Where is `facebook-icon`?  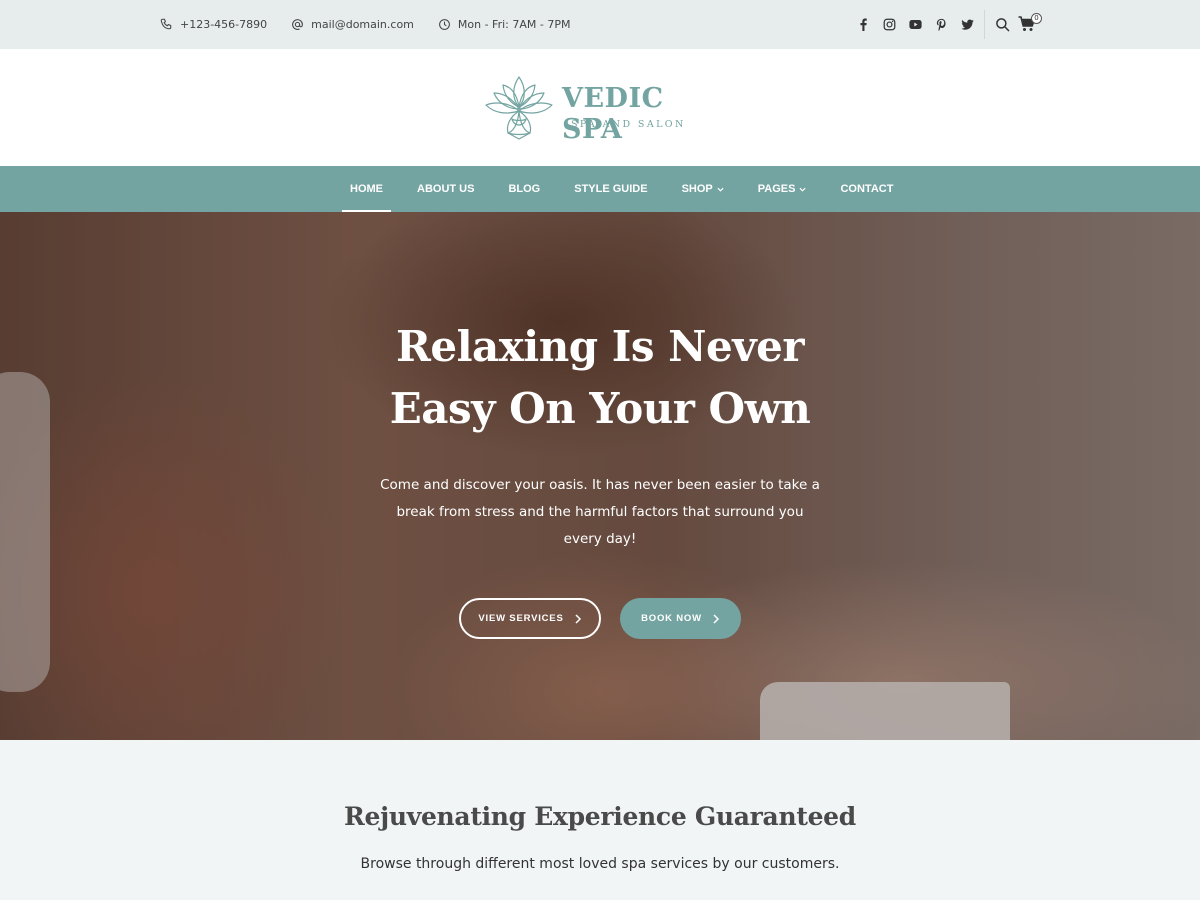
facebook-icon is located at coordinates (863, 24).